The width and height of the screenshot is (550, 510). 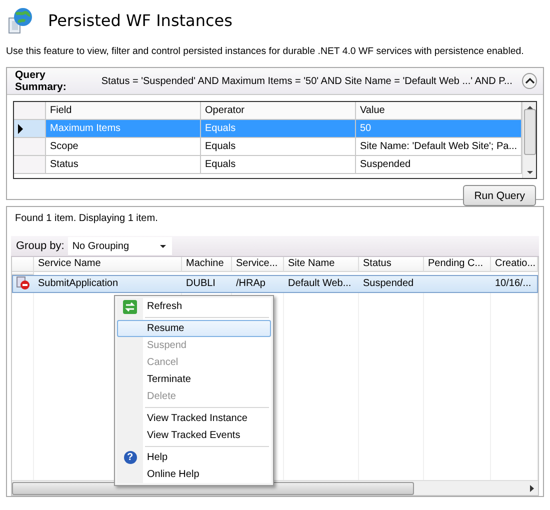 What do you see at coordinates (529, 172) in the screenshot?
I see `down-arrow-icon` at bounding box center [529, 172].